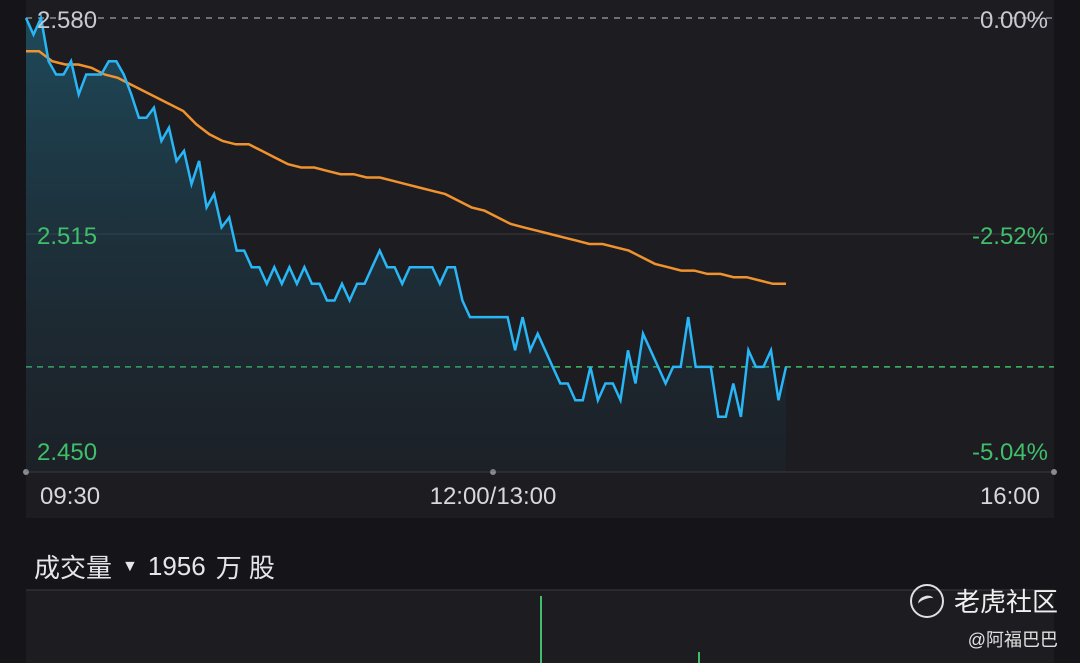  Describe the element at coordinates (493, 496) in the screenshot. I see `x-tick-label: 12:00/13:00` at that location.